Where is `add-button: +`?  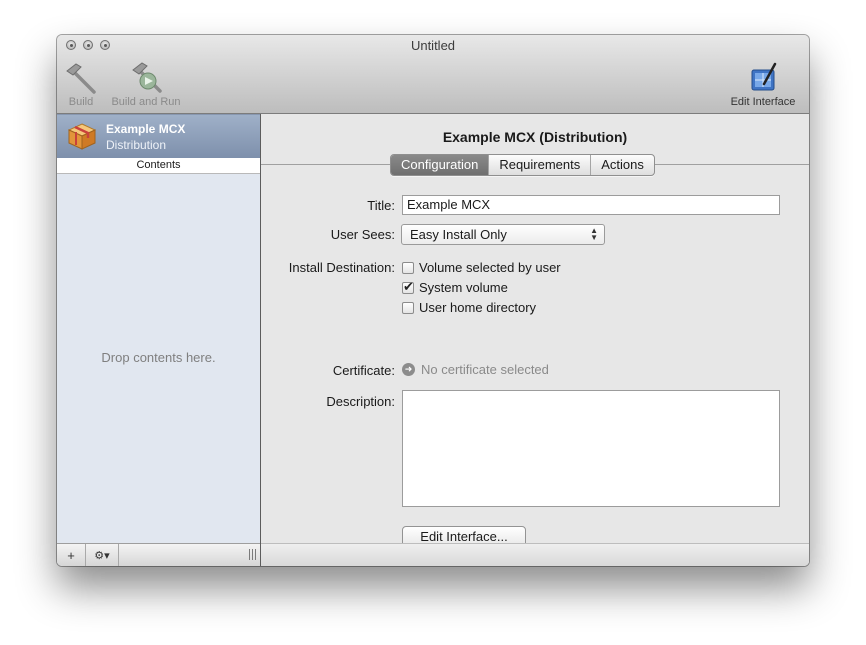 add-button: + is located at coordinates (71, 555).